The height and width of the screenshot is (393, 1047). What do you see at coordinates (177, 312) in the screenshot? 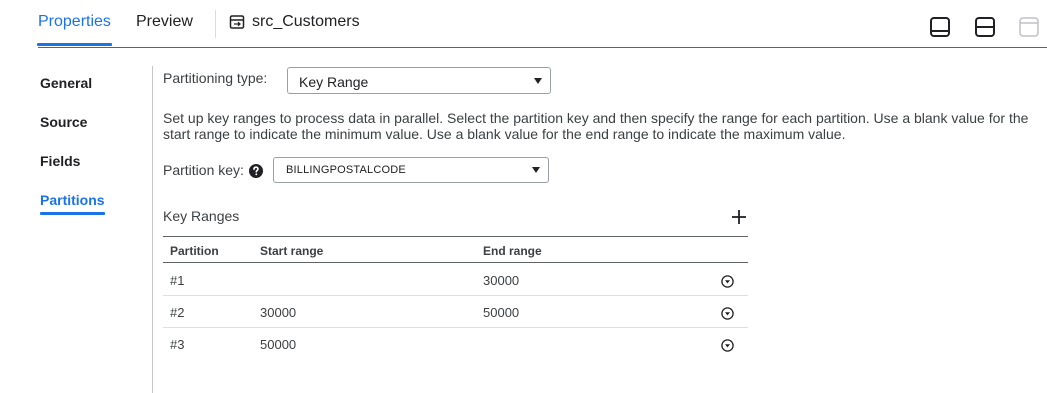
I see `partition-cell: #2` at bounding box center [177, 312].